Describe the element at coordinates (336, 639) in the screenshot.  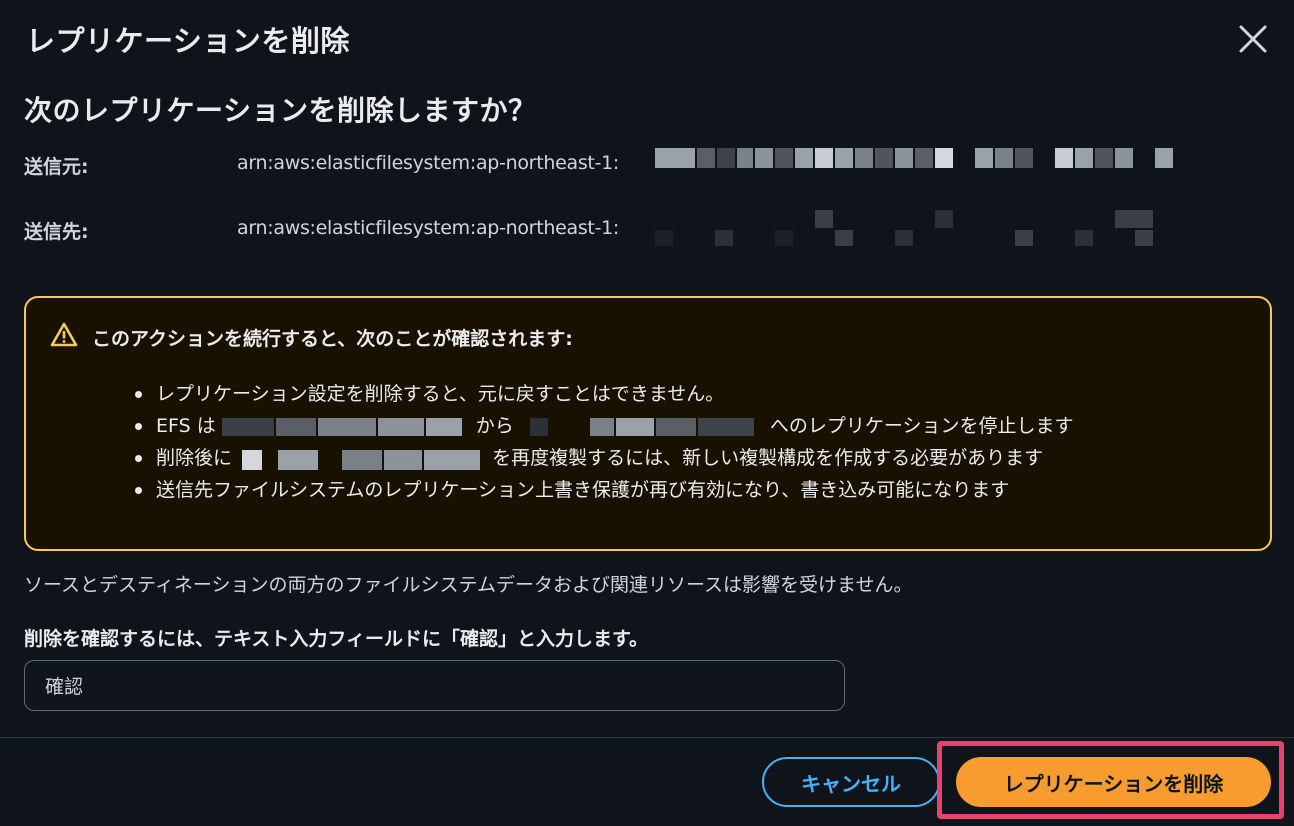
I see `confirm-field-label: 削除を確認するには、テキスト入力フィールドに「確認」と入力します。` at that location.